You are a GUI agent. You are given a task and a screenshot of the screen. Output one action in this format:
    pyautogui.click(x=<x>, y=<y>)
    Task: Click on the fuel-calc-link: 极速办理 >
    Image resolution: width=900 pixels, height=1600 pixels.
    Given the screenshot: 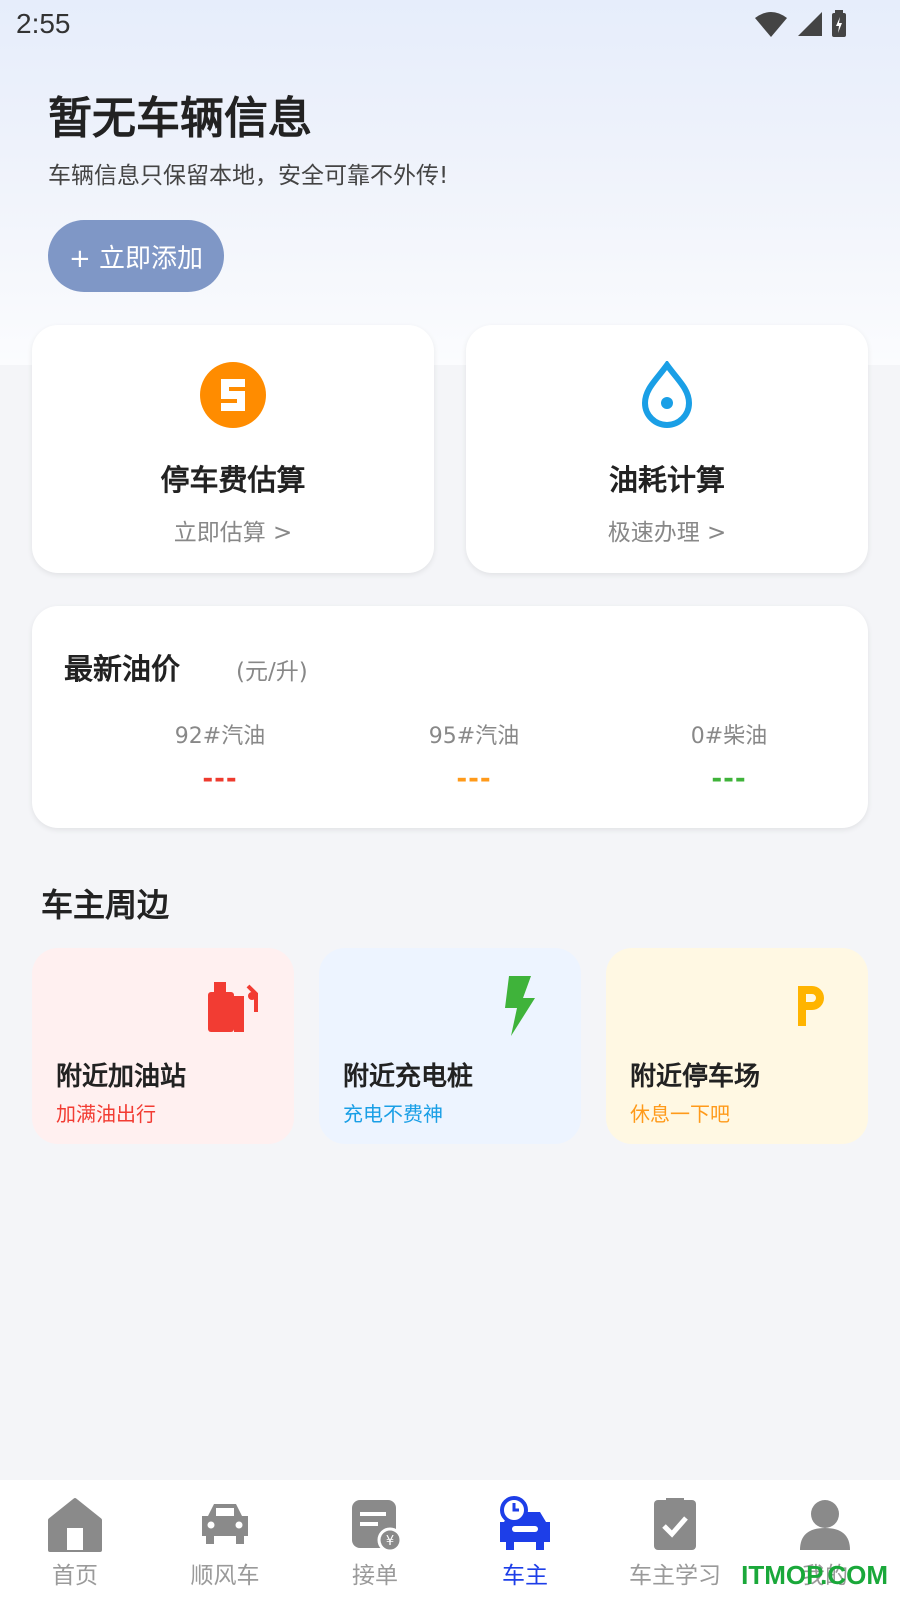 What is the action you would take?
    pyautogui.click(x=667, y=530)
    